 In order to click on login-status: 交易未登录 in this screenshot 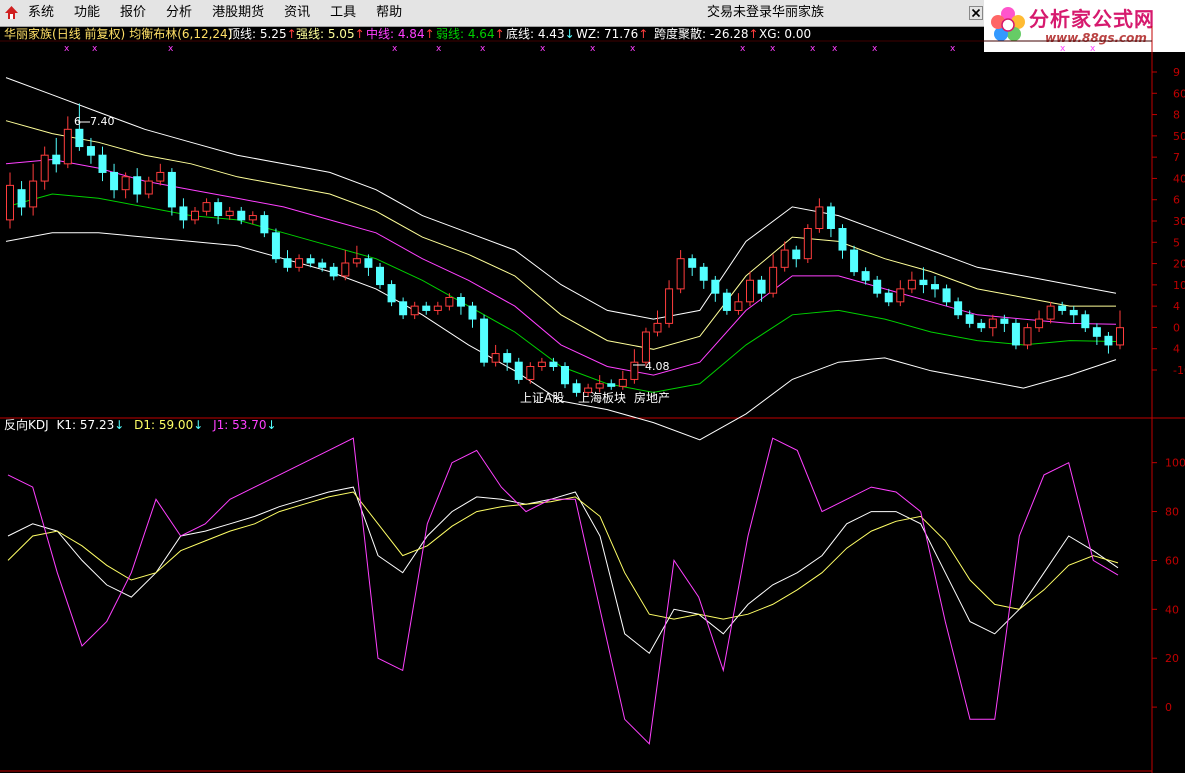, I will do `click(739, 13)`.